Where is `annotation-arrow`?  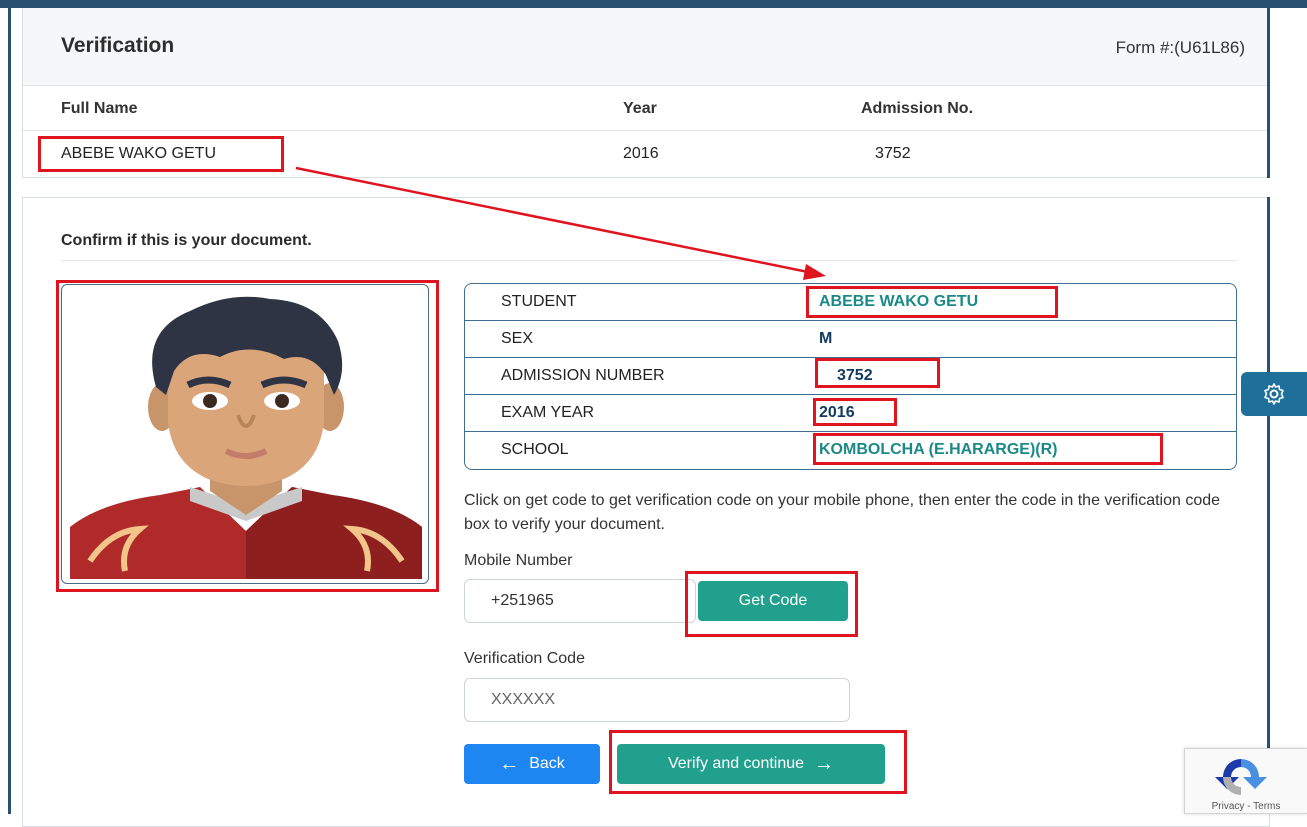
annotation-arrow is located at coordinates (560, 223).